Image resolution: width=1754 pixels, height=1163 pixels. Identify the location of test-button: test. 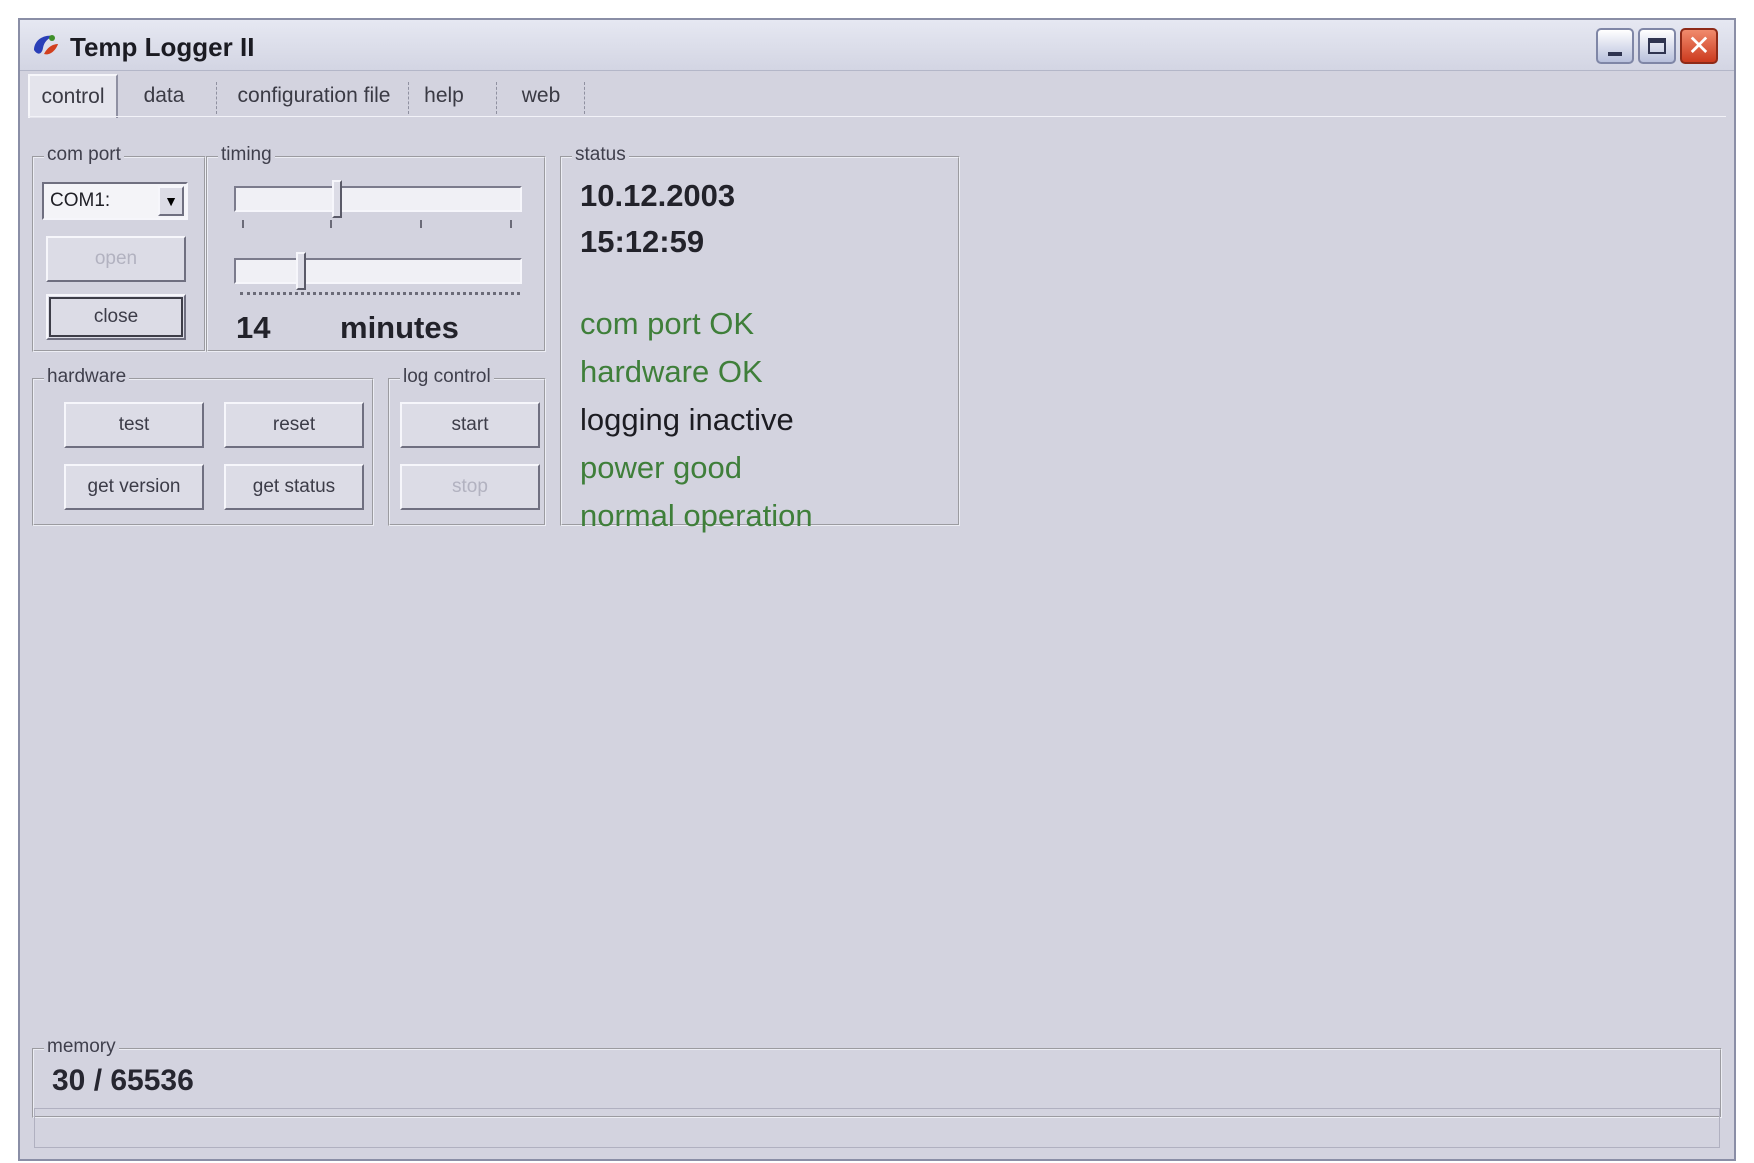
(134, 425).